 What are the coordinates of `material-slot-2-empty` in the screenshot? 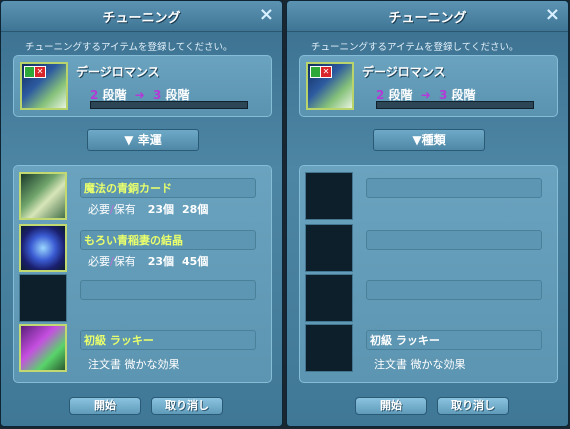 It's located at (329, 248).